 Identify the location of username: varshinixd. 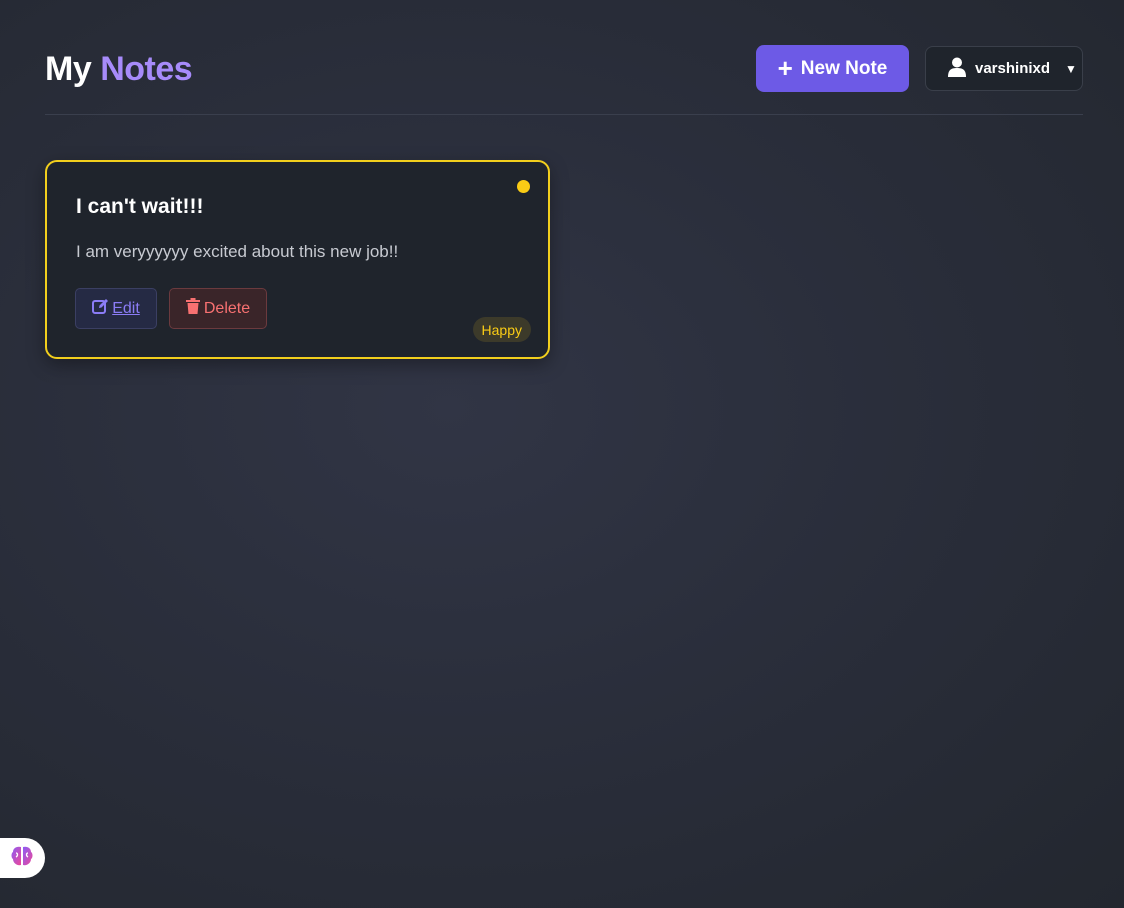
(1013, 68).